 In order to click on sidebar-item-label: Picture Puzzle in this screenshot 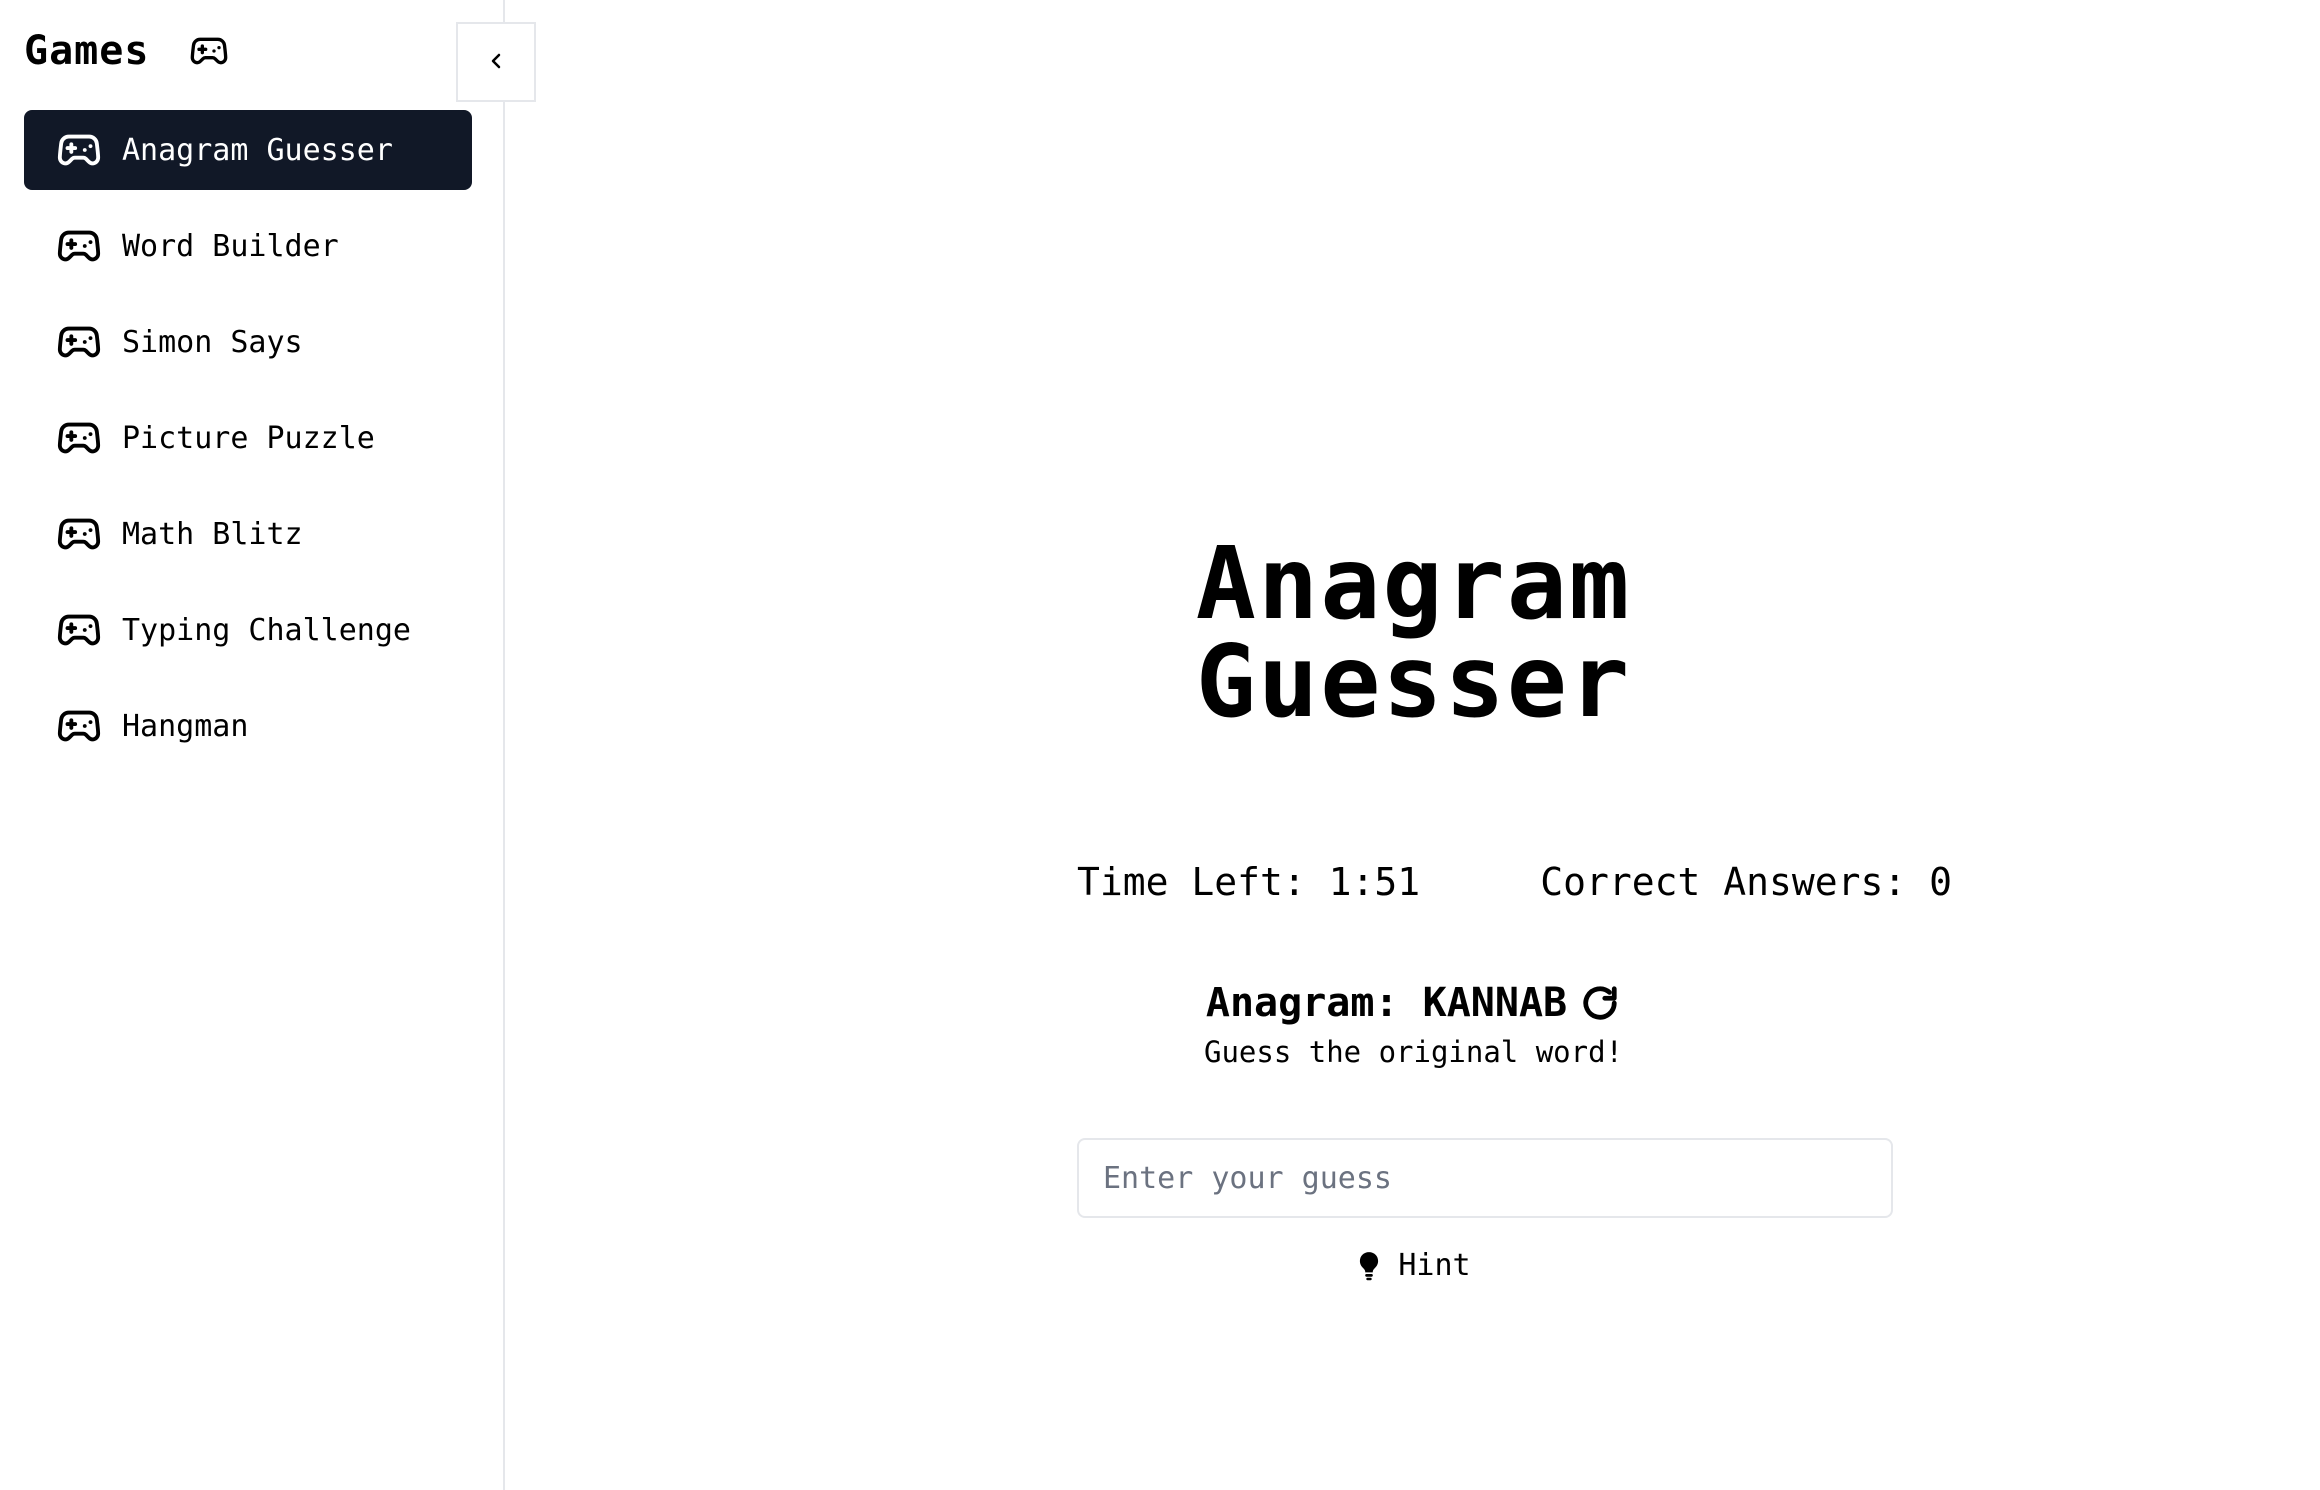, I will do `click(248, 438)`.